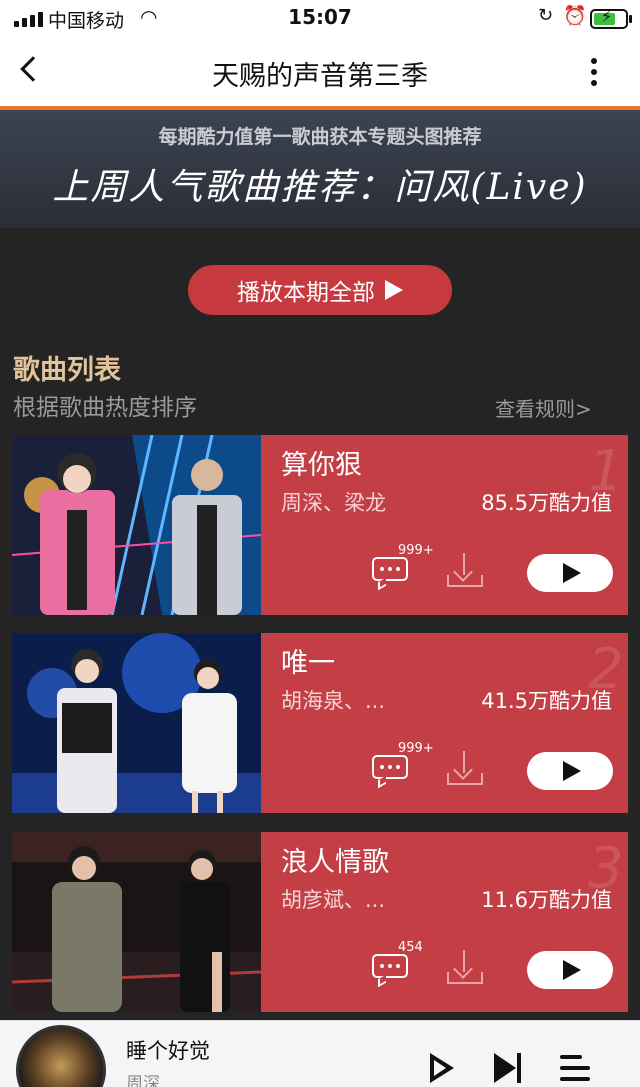 This screenshot has height=1087, width=640. What do you see at coordinates (505, 1068) in the screenshot?
I see `skip-next-icon` at bounding box center [505, 1068].